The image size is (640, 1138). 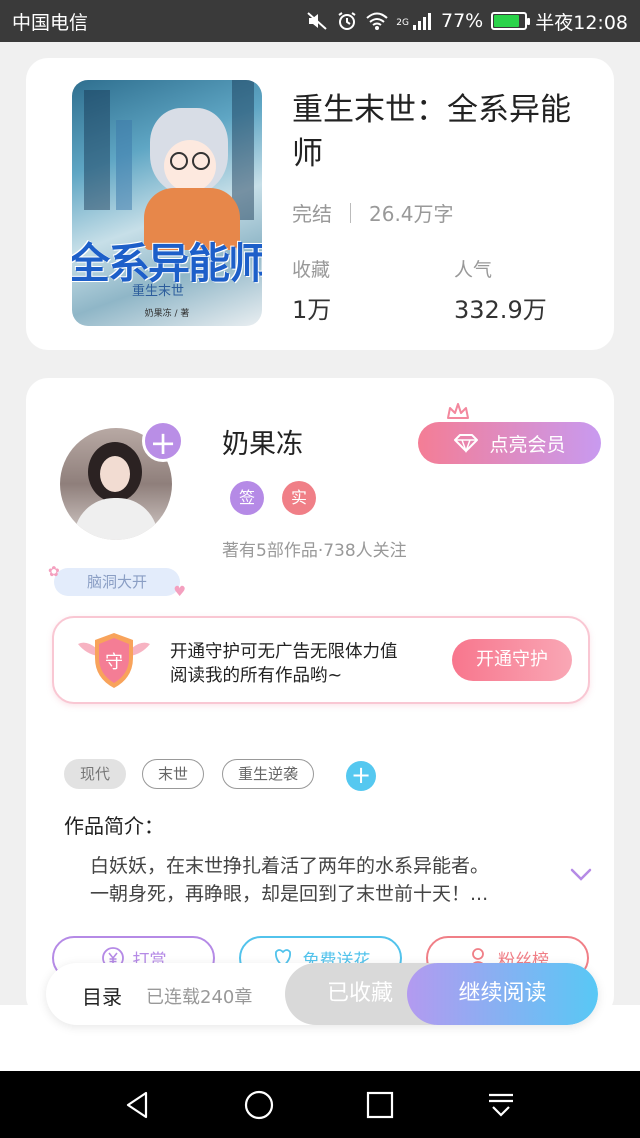 I want to click on guard-line-2: 阅读我的所有作品哟~, so click(x=256, y=676).